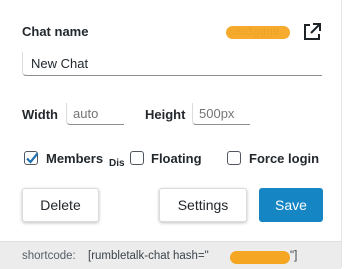 This screenshot has width=344, height=269. I want to click on shortcode-footer: shortcode: [rumbletalk-chat hash=" "], so click(170, 255).